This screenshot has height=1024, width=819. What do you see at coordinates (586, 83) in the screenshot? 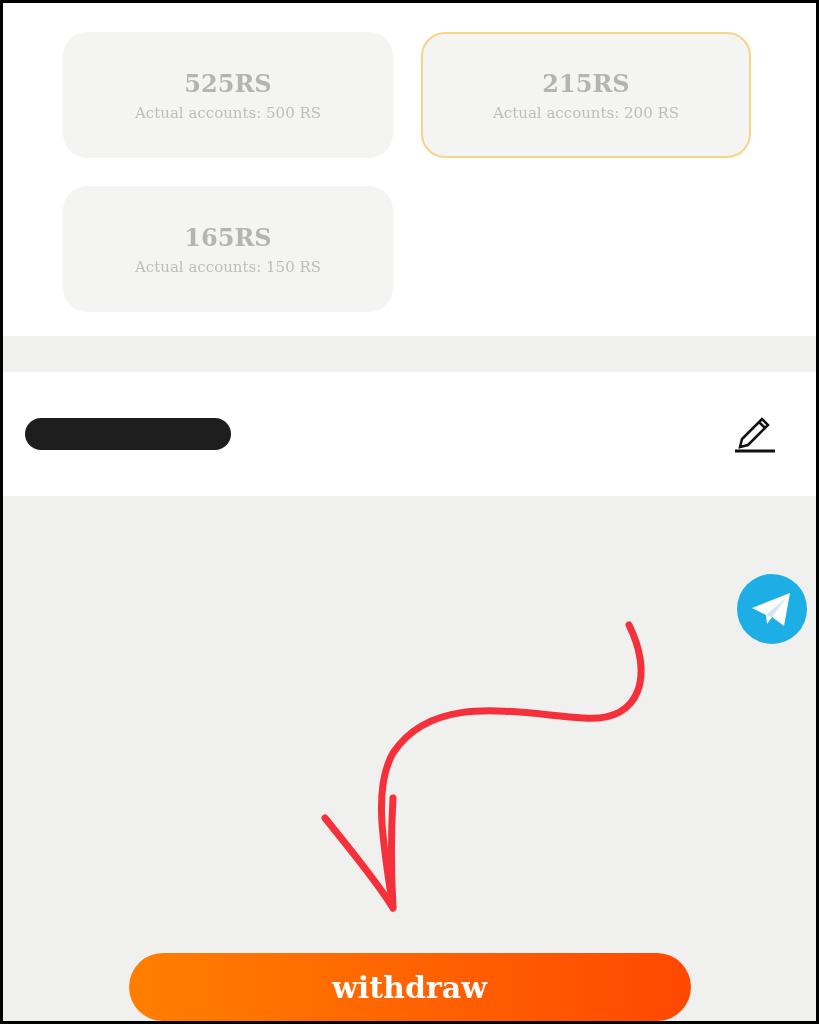
I see `plan-amount: 215RS` at bounding box center [586, 83].